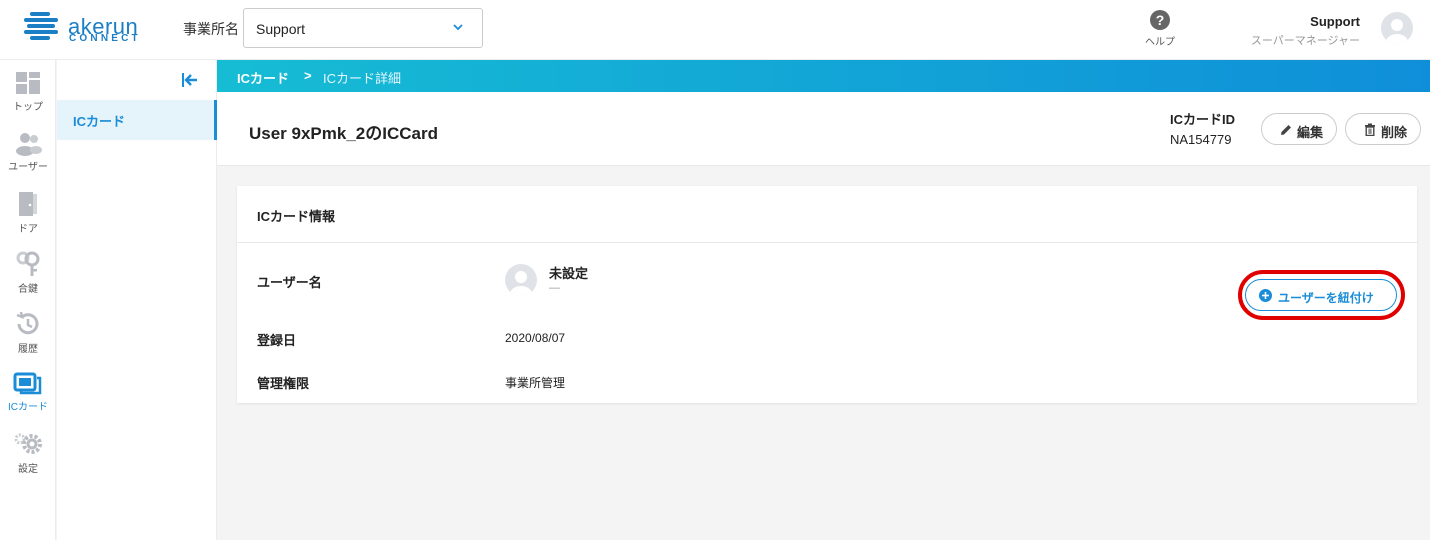  Describe the element at coordinates (1370, 129) in the screenshot. I see `trash-icon` at that location.